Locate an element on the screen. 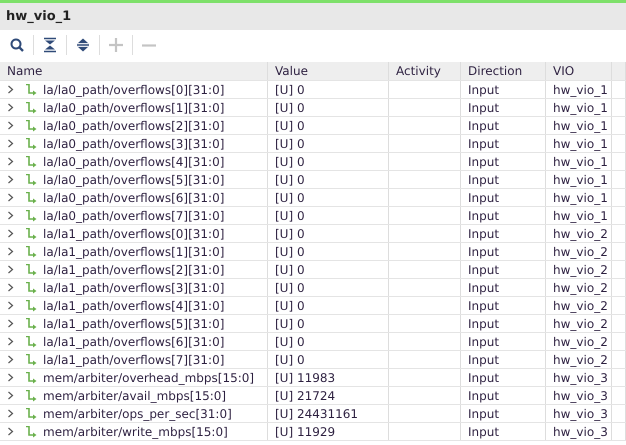 This screenshot has width=626, height=445. plus-icon is located at coordinates (116, 45).